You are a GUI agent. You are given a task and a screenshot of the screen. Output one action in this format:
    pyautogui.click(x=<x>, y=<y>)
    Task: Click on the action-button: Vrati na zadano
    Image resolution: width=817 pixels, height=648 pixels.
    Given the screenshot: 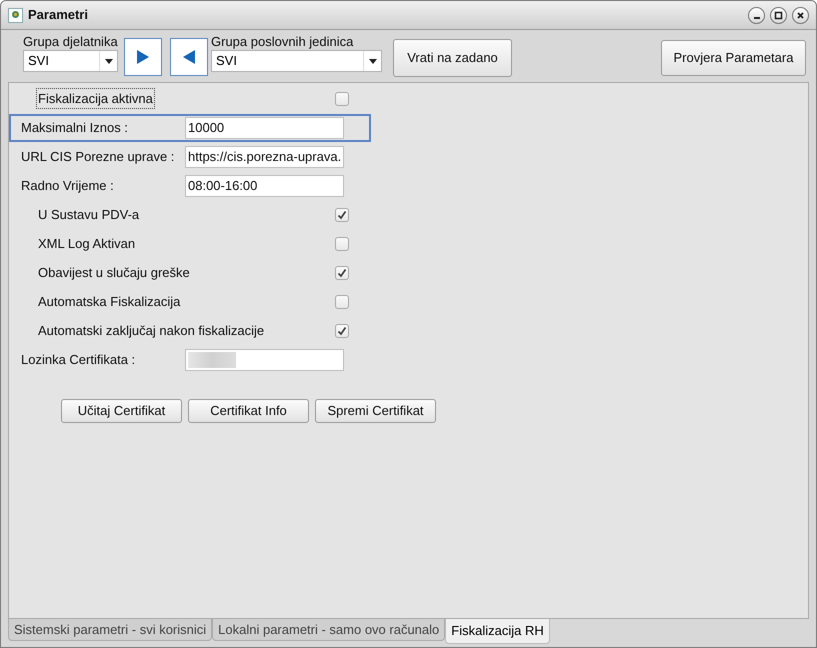 What is the action you would take?
    pyautogui.click(x=452, y=58)
    